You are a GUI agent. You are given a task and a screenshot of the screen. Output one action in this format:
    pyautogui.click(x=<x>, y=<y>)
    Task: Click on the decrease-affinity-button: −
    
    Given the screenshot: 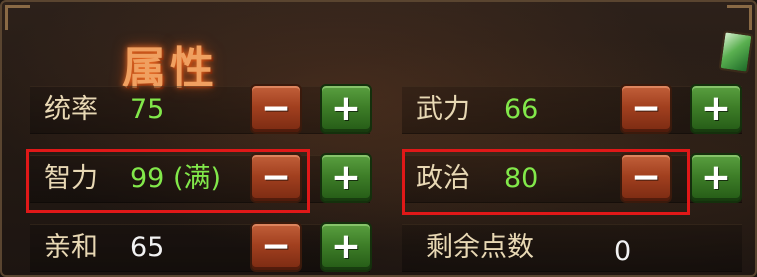 What is the action you would take?
    pyautogui.click(x=276, y=247)
    